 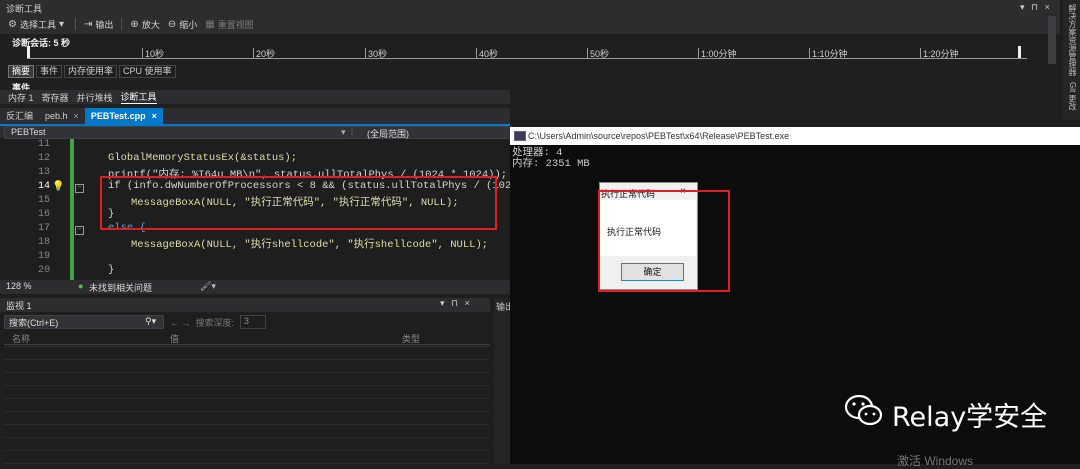 I want to click on window-controls: ▾ ⊓ ×, so click(x=1035, y=7).